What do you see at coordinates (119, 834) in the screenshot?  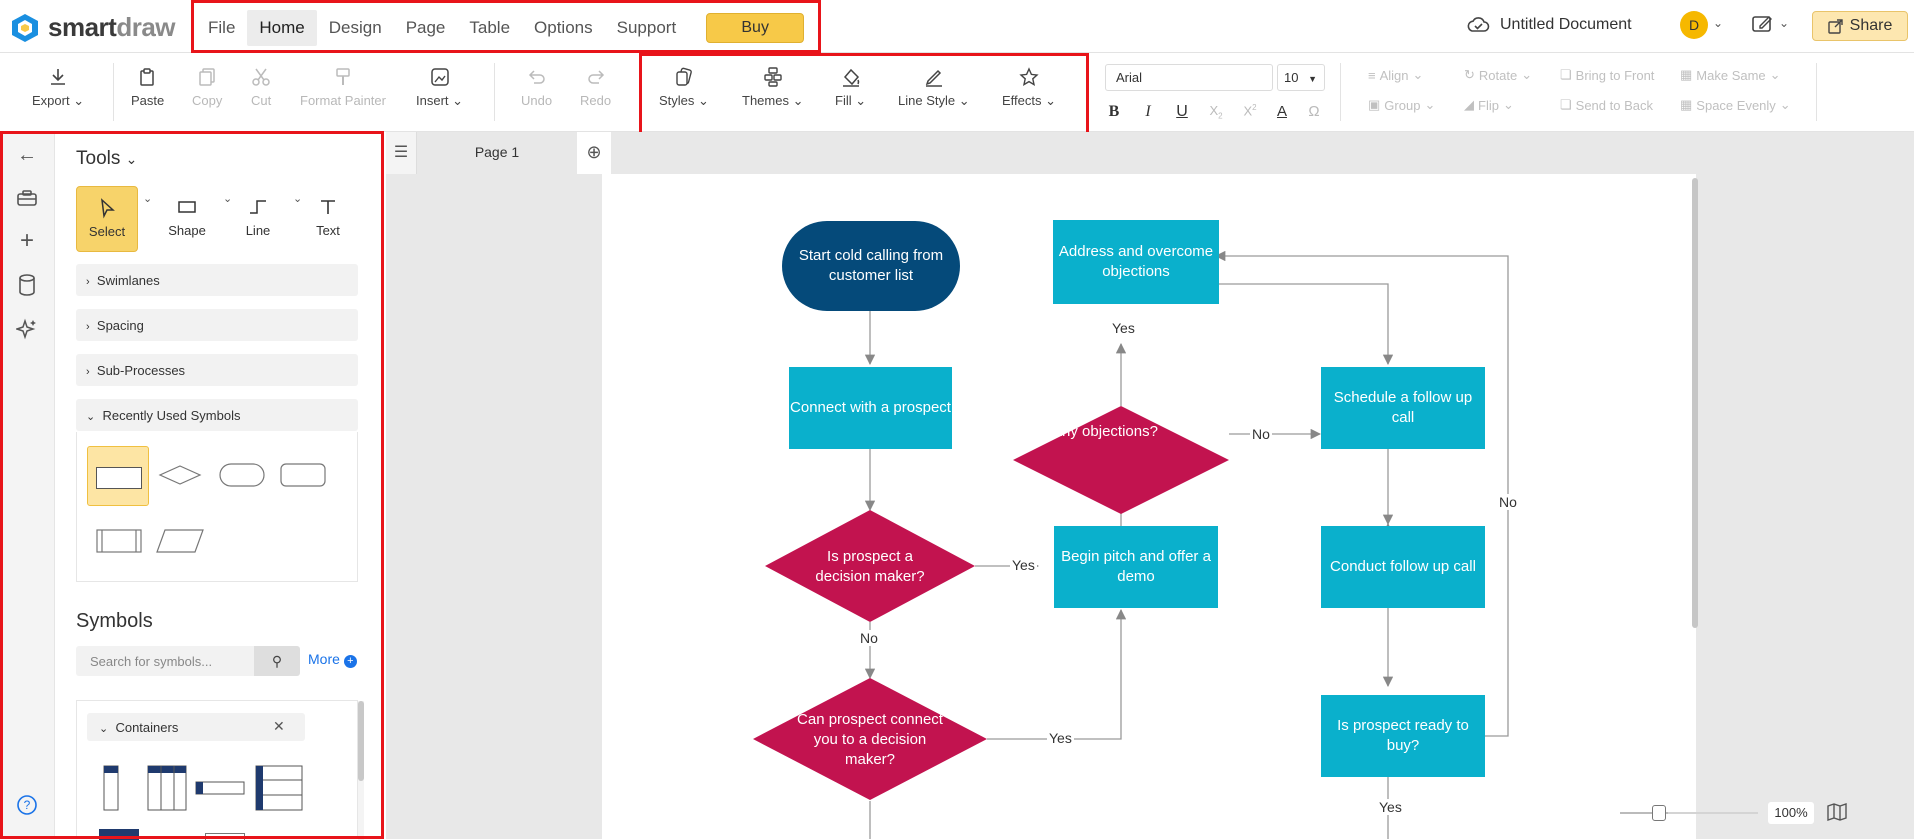 I see `container-symbol-partial` at bounding box center [119, 834].